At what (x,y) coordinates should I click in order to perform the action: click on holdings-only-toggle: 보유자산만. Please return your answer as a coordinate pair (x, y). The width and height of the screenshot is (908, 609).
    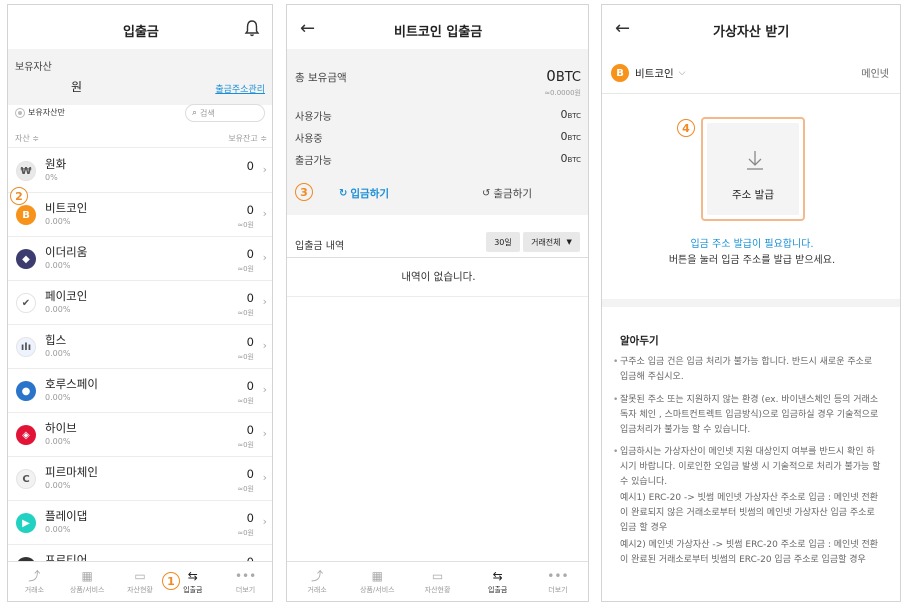
    Looking at the image, I should click on (40, 112).